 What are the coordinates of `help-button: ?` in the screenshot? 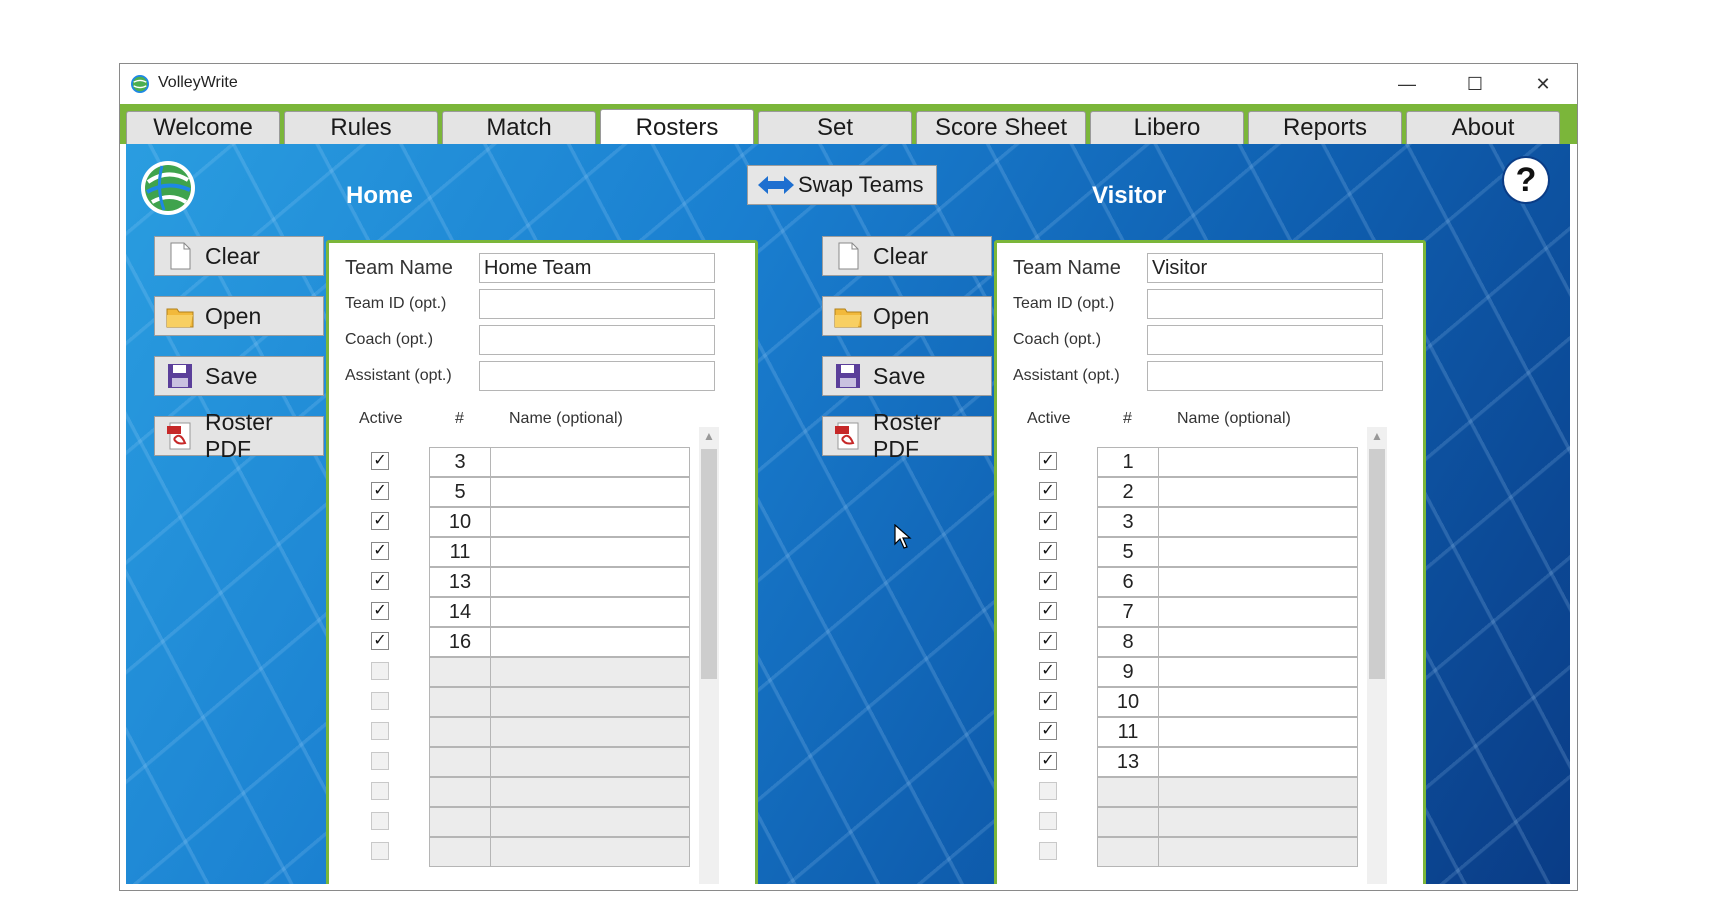 It's located at (1526, 180).